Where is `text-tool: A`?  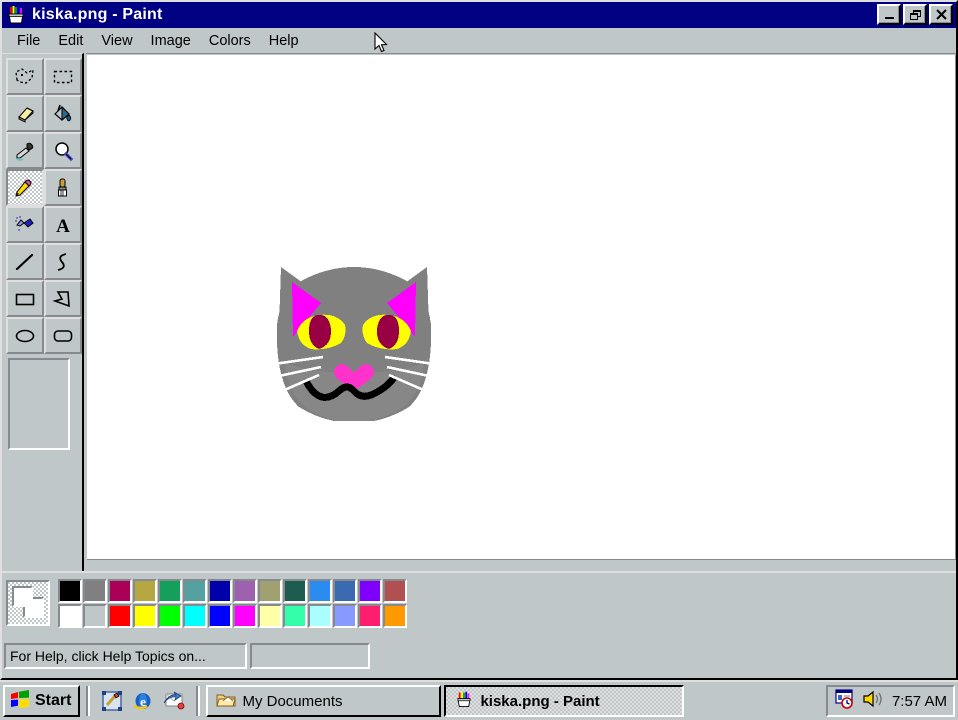 text-tool: A is located at coordinates (63, 224).